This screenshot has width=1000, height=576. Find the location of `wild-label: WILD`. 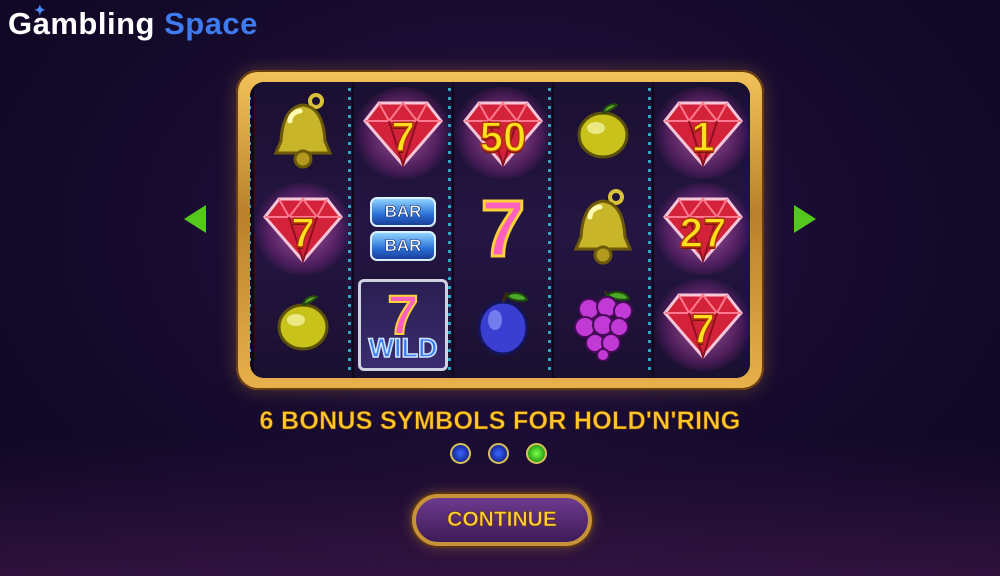

wild-label: WILD is located at coordinates (403, 348).